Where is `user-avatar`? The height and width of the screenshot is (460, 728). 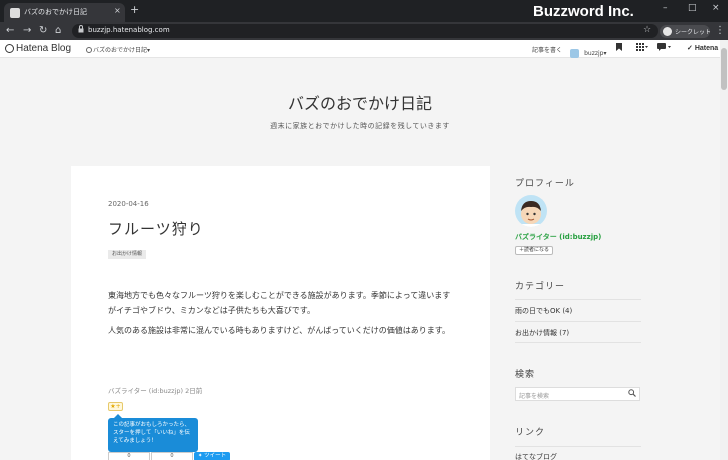 user-avatar is located at coordinates (574, 53).